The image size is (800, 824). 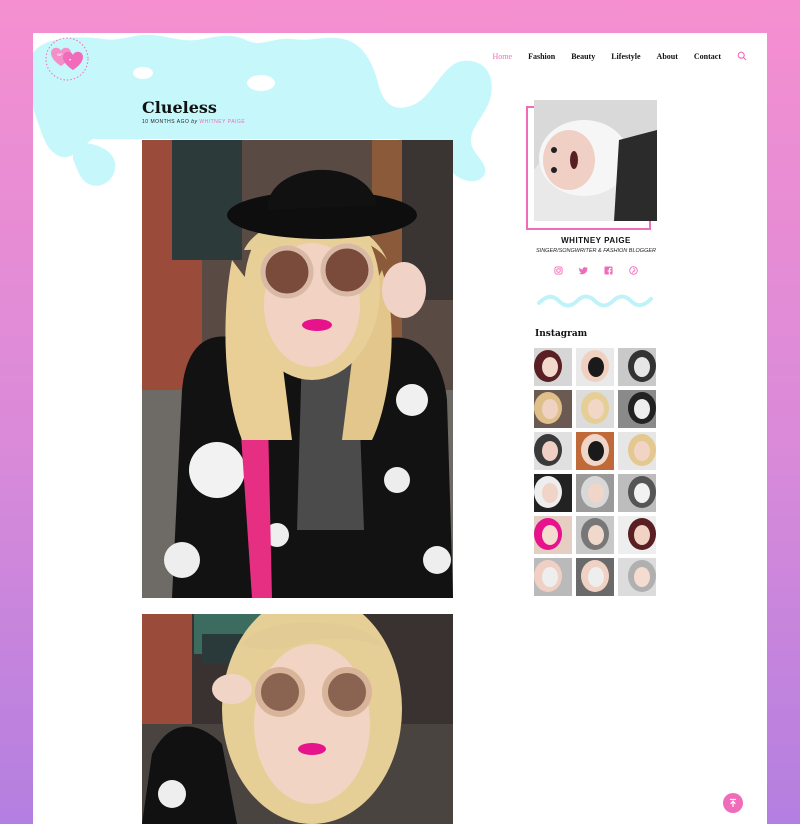 What do you see at coordinates (667, 56) in the screenshot?
I see `nav-about: About` at bounding box center [667, 56].